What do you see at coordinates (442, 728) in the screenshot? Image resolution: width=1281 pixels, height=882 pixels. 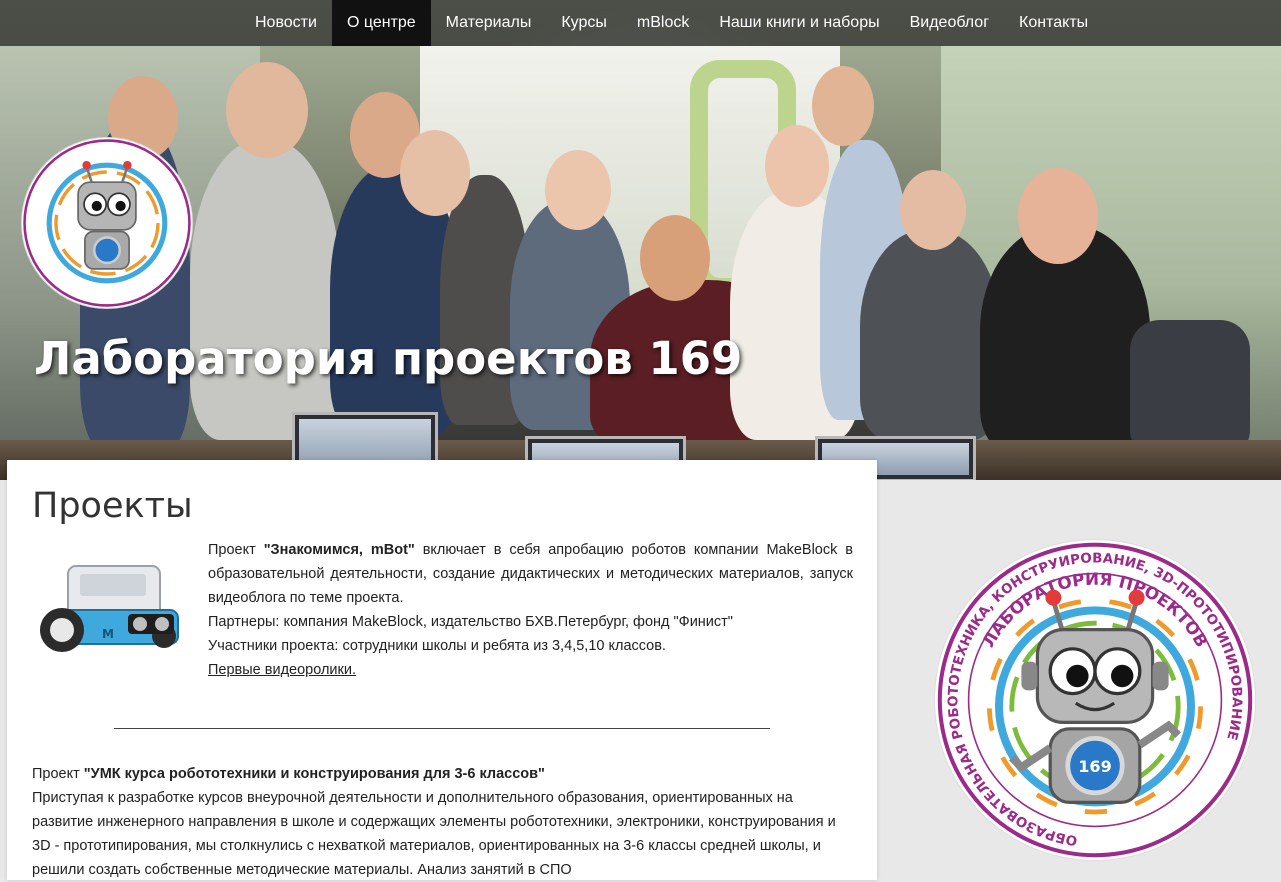 I see `section-divider` at bounding box center [442, 728].